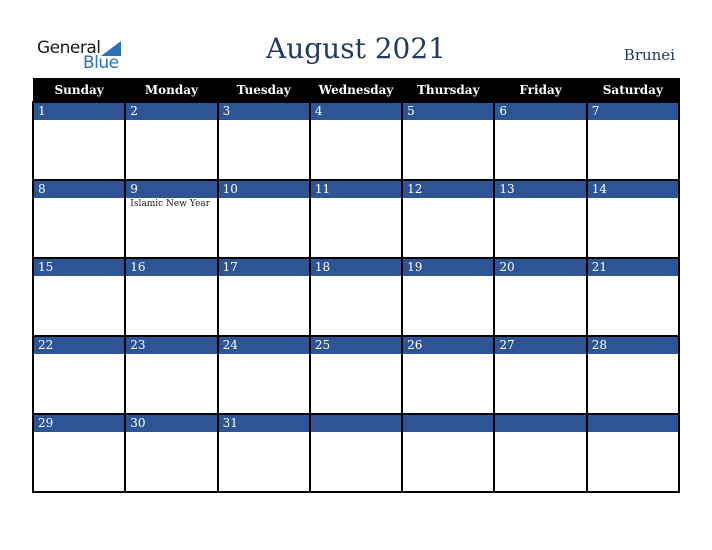 The width and height of the screenshot is (712, 550). Describe the element at coordinates (540, 188) in the screenshot. I see `day-number: 13` at that location.